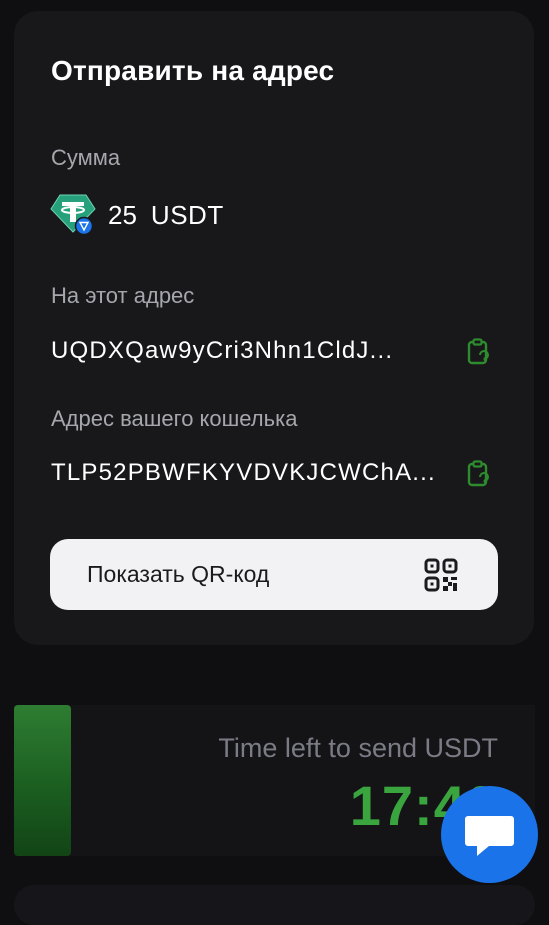  What do you see at coordinates (73, 215) in the screenshot?
I see `tether-usdt-tron-icon` at bounding box center [73, 215].